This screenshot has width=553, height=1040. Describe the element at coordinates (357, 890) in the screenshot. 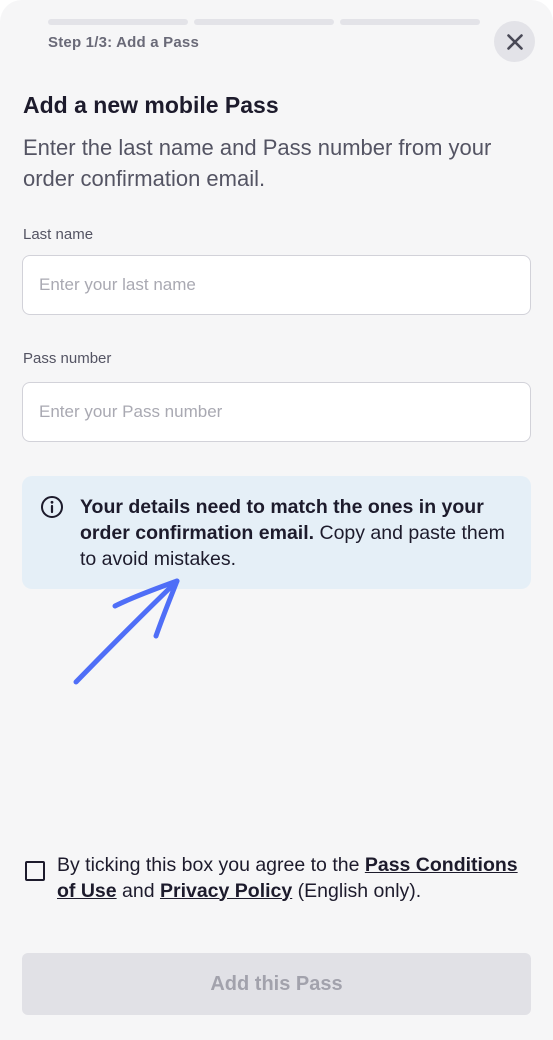

I see `consent-suffix: (English only).` at that location.